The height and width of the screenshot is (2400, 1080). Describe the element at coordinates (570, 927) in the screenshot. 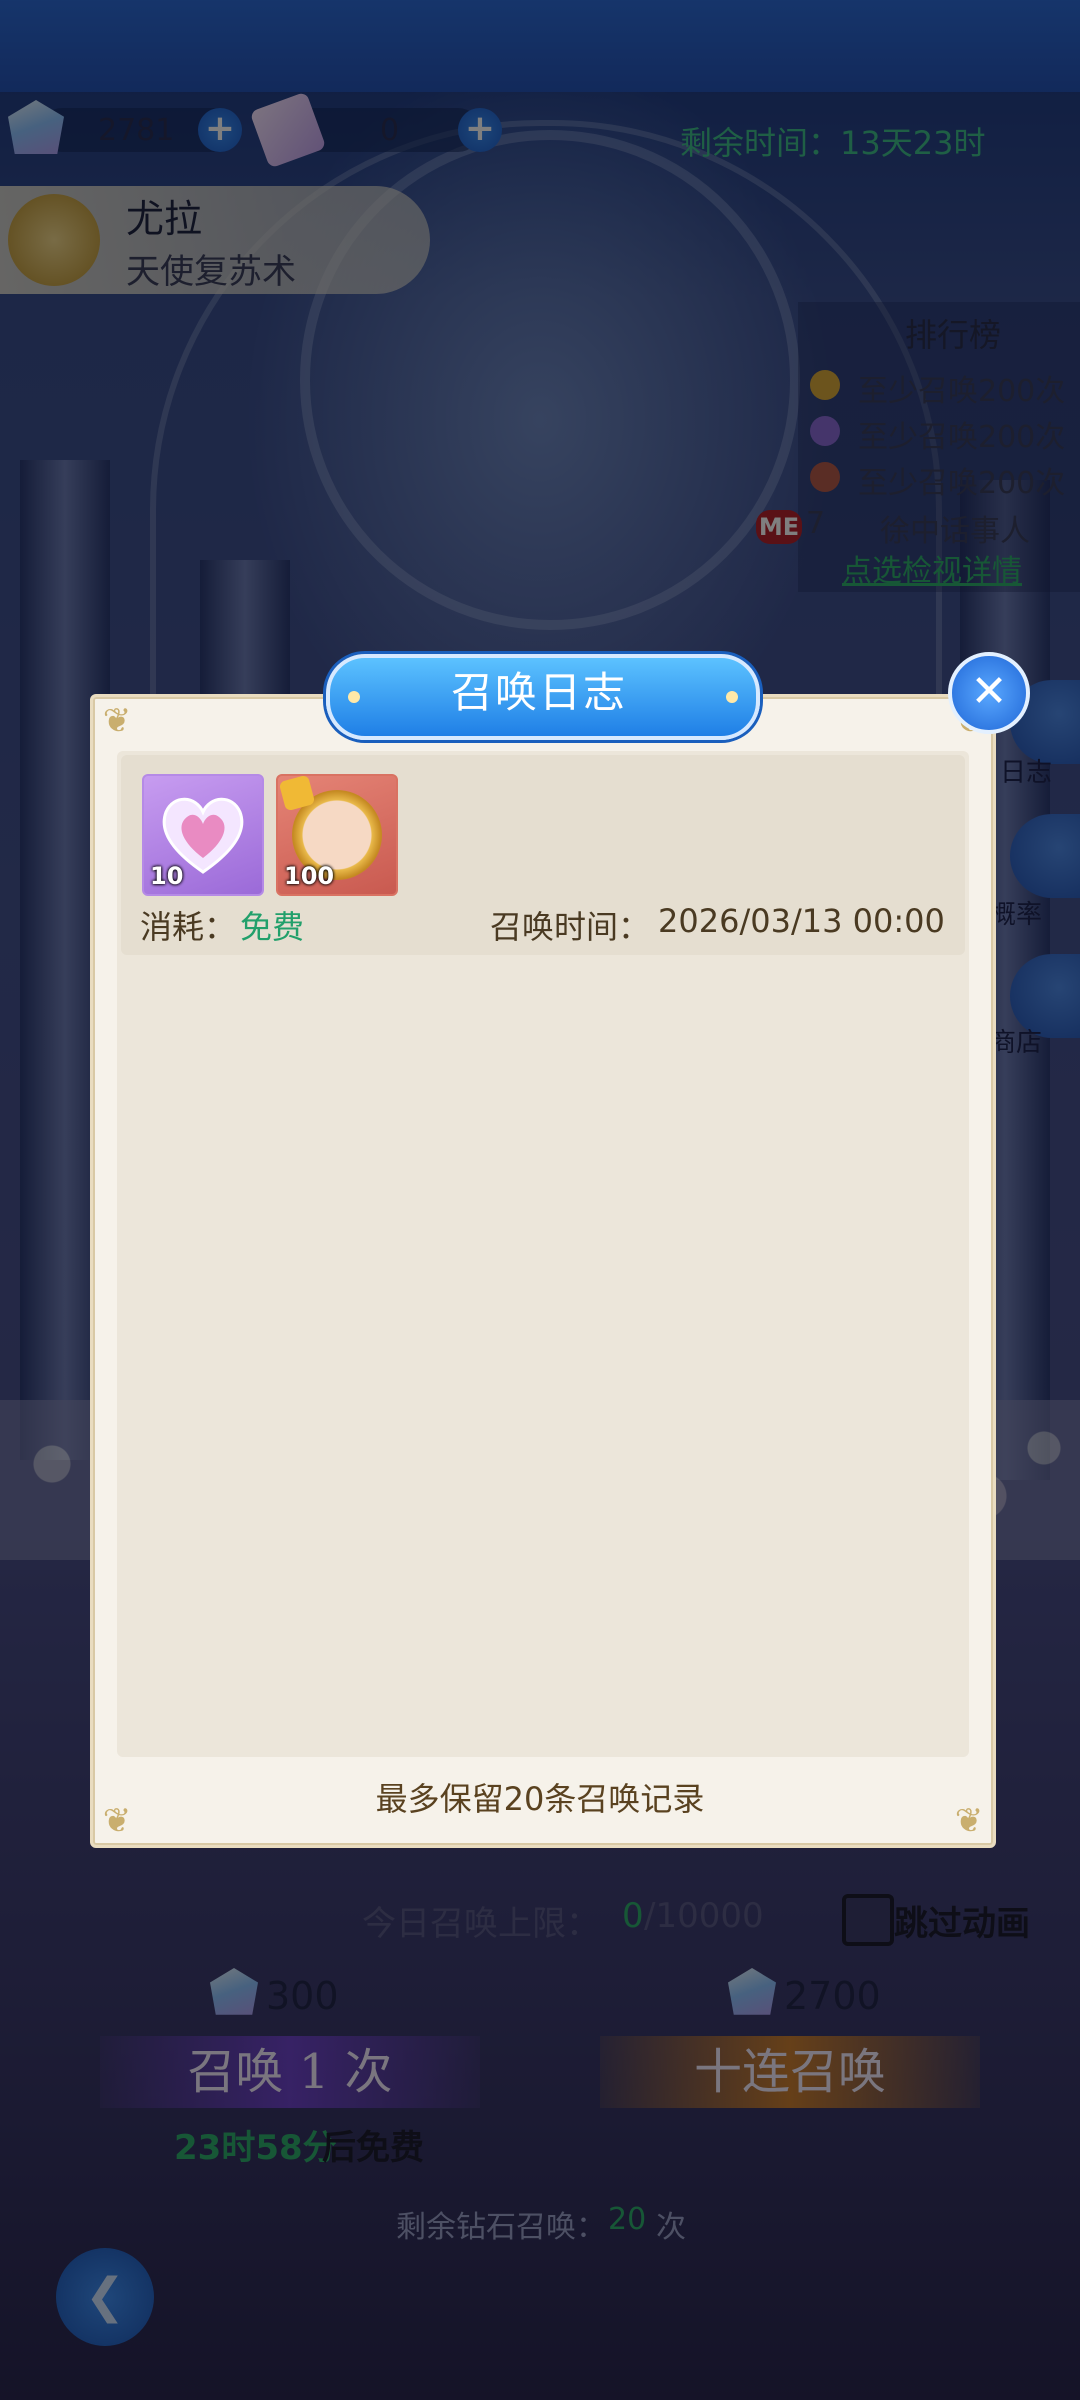

I see `summon-time-label: 召唤时间：` at that location.